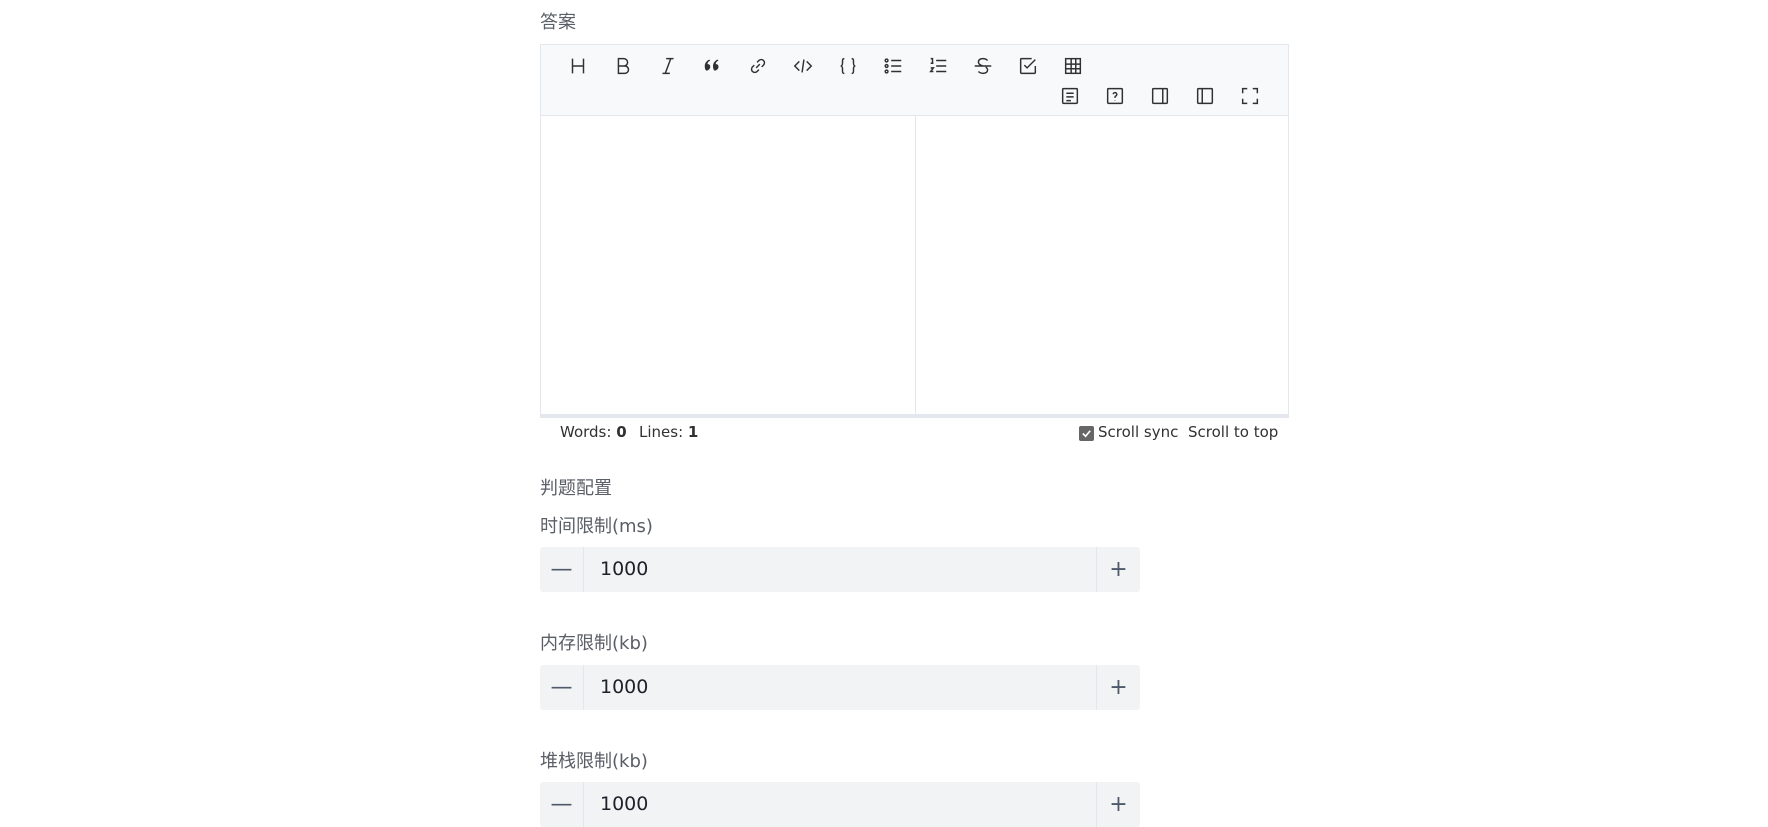 Image resolution: width=1768 pixels, height=827 pixels. I want to click on syntax-help-icon, so click(1070, 96).